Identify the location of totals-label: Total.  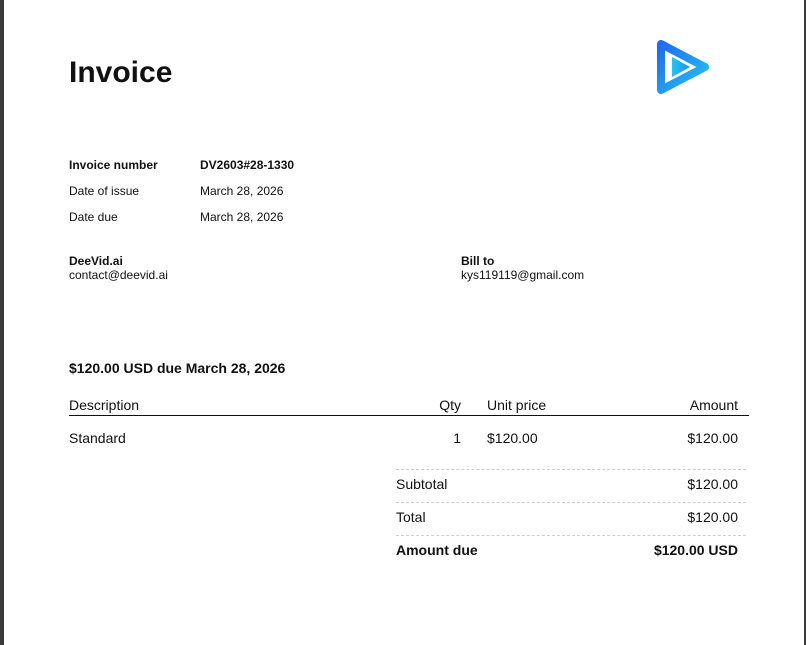
(411, 517).